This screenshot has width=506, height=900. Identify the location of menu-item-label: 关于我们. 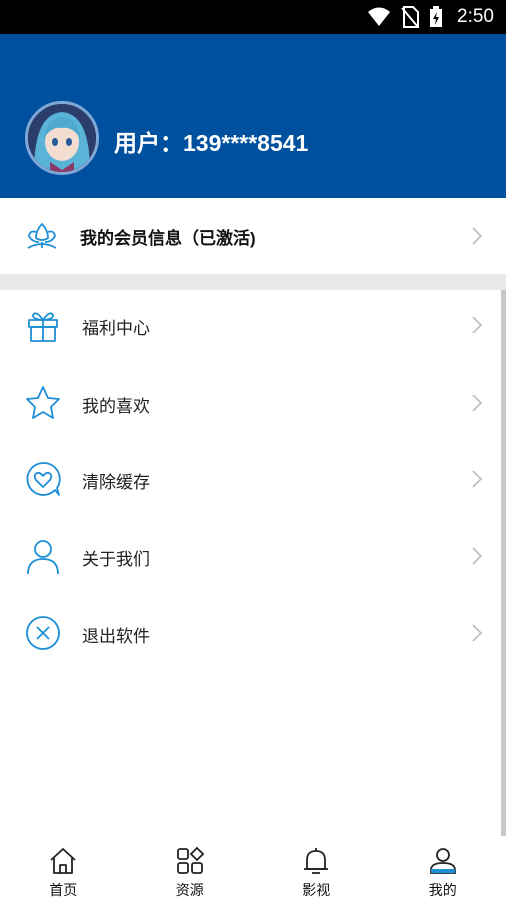
(116, 559).